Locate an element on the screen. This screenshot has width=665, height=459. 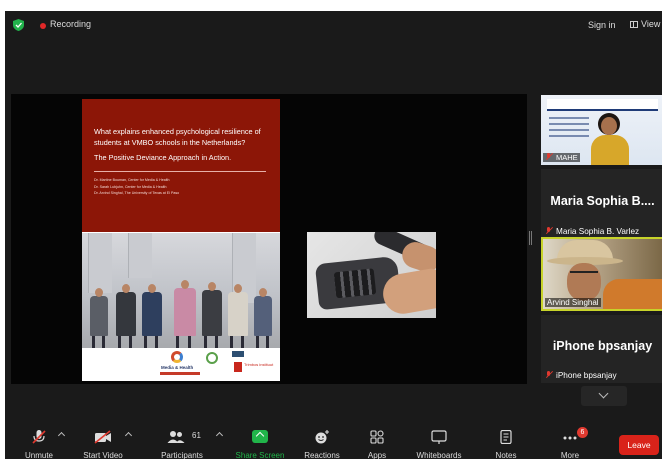
notes-button: Notes is located at coordinates (506, 444).